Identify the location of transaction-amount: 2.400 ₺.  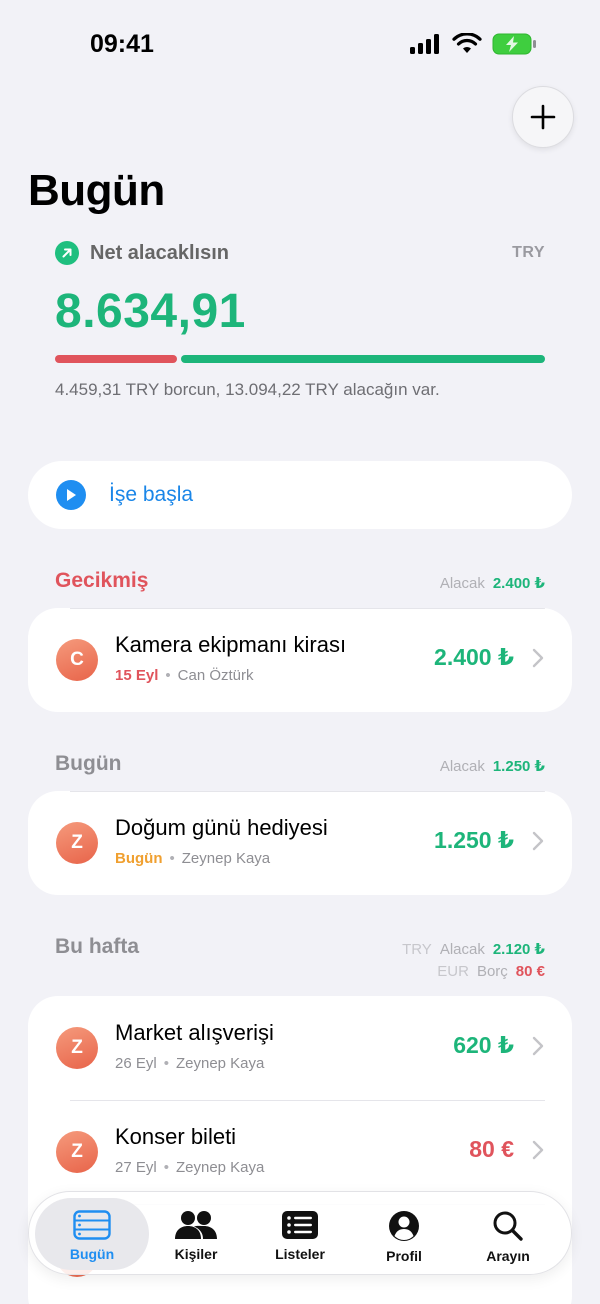
(474, 657).